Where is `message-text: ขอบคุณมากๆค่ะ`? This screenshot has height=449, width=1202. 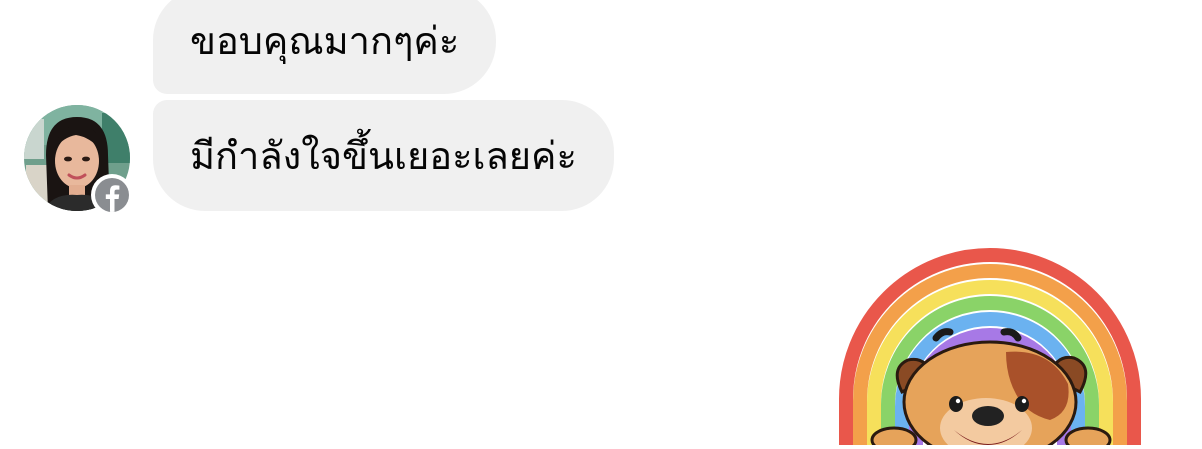
message-text: ขอบคุณมากๆค่ะ is located at coordinates (325, 41).